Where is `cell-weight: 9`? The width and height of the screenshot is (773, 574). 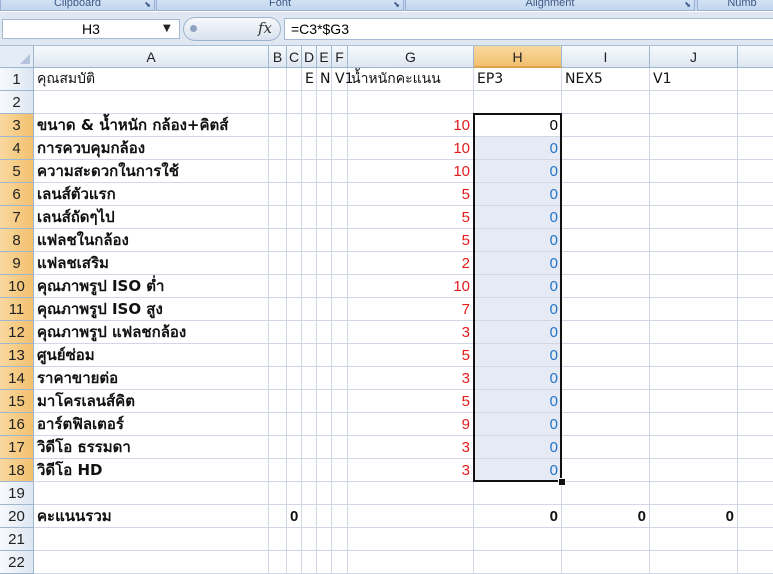
cell-weight: 9 is located at coordinates (411, 424).